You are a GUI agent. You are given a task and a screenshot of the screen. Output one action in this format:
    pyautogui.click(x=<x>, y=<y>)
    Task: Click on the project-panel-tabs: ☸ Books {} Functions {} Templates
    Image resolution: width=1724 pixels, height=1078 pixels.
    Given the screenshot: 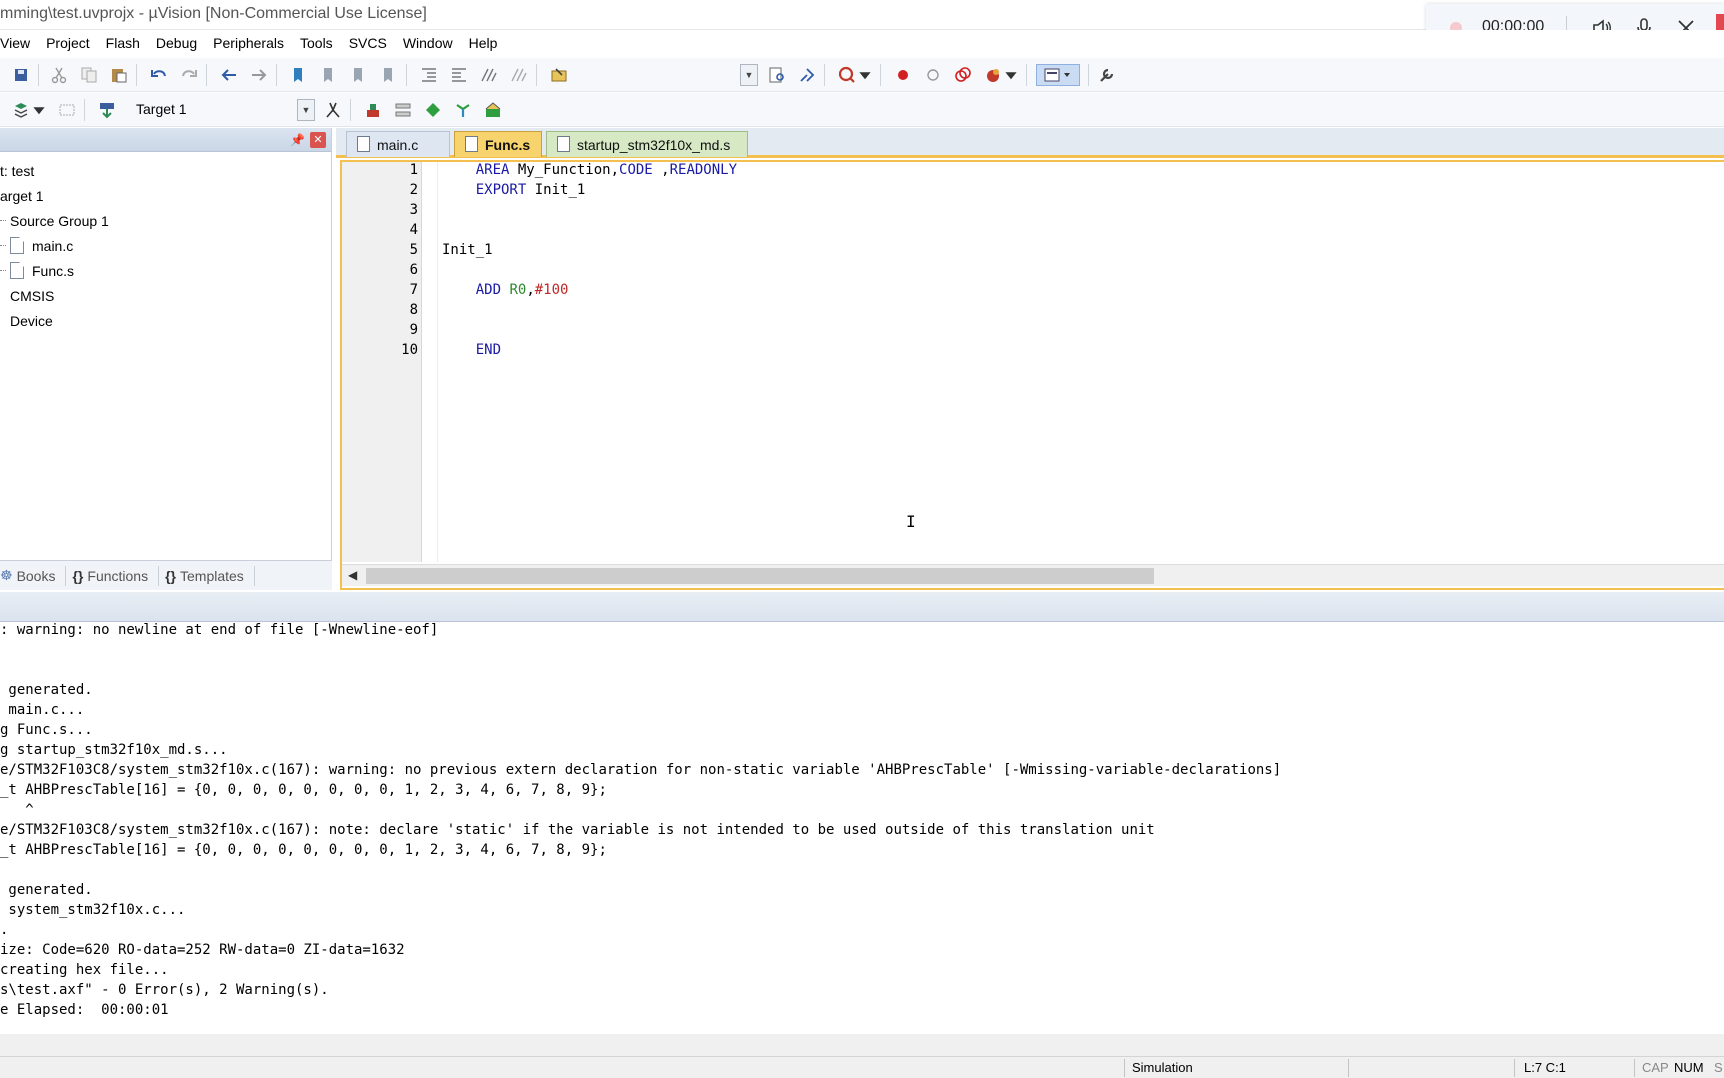 What is the action you would take?
    pyautogui.click(x=166, y=575)
    